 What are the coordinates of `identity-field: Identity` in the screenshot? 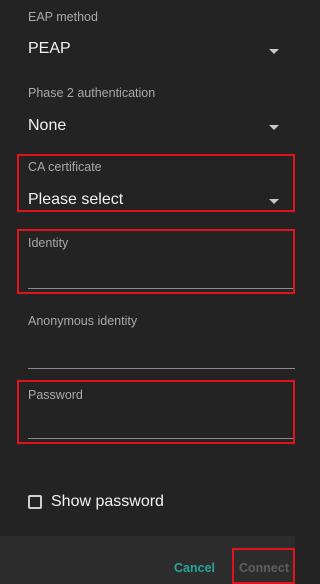 It's located at (147, 263).